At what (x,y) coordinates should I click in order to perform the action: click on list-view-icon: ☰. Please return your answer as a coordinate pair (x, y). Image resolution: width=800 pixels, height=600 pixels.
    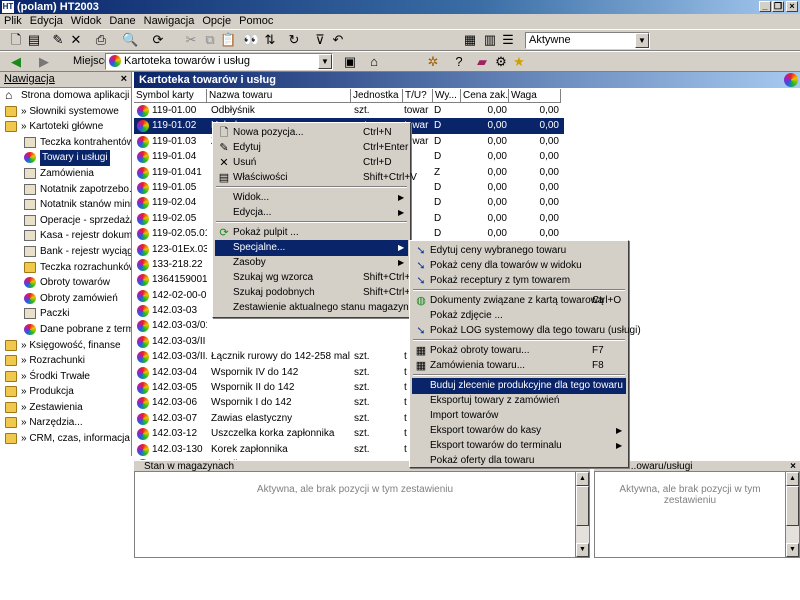
    Looking at the image, I should click on (508, 40).